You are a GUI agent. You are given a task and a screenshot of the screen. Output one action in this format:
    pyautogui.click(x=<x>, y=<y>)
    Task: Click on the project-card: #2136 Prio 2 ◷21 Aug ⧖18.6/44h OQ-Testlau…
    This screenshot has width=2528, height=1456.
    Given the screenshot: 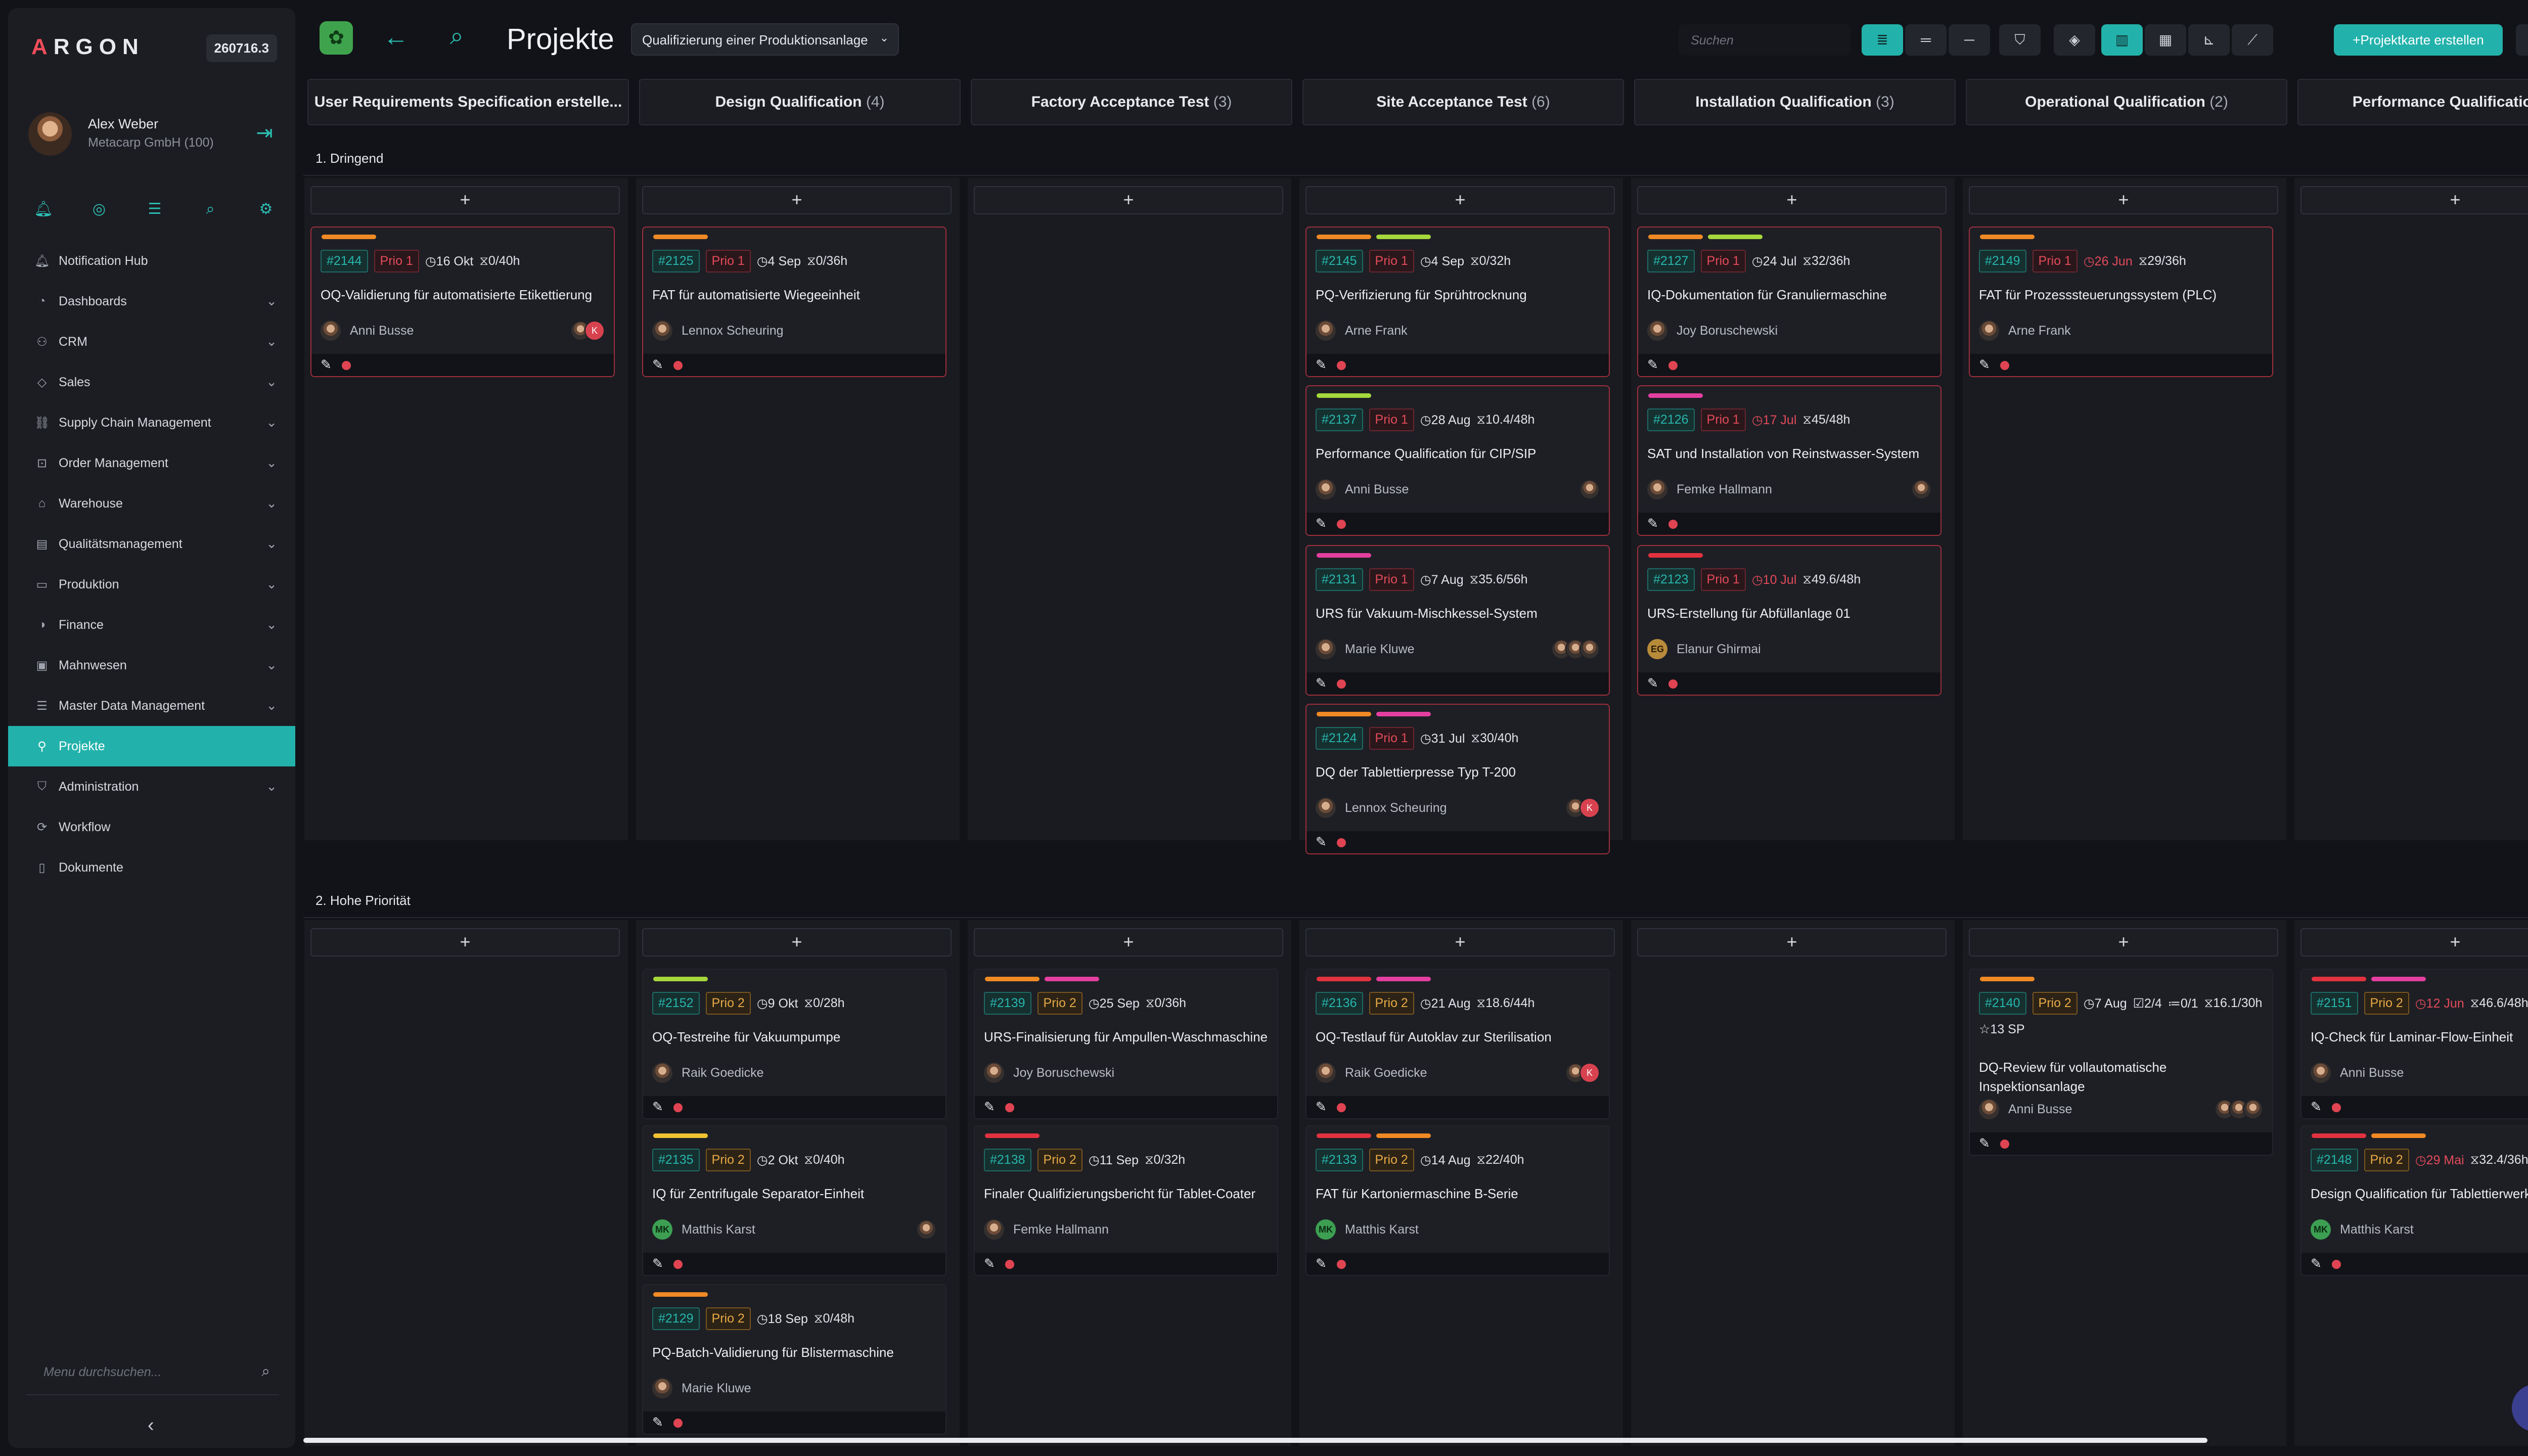 What is the action you would take?
    pyautogui.click(x=1458, y=1044)
    